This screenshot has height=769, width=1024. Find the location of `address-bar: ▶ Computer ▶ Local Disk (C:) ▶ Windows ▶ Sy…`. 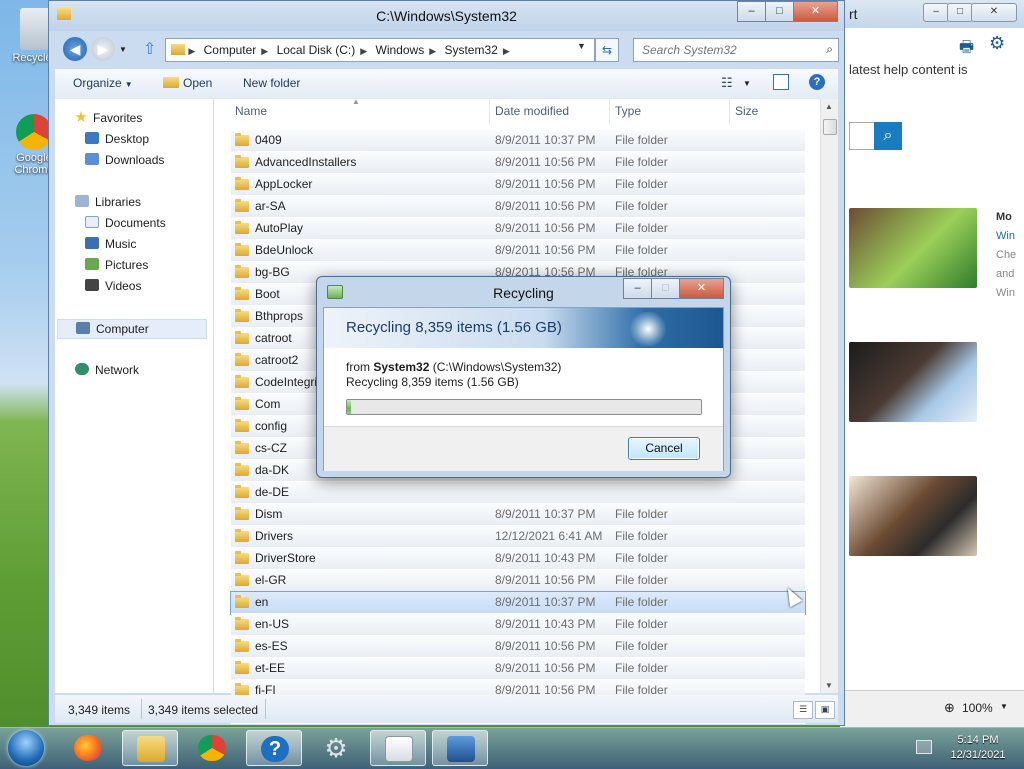

address-bar: ▶ Computer ▶ Local Disk (C:) ▶ Windows ▶ Sy… is located at coordinates (380, 50).